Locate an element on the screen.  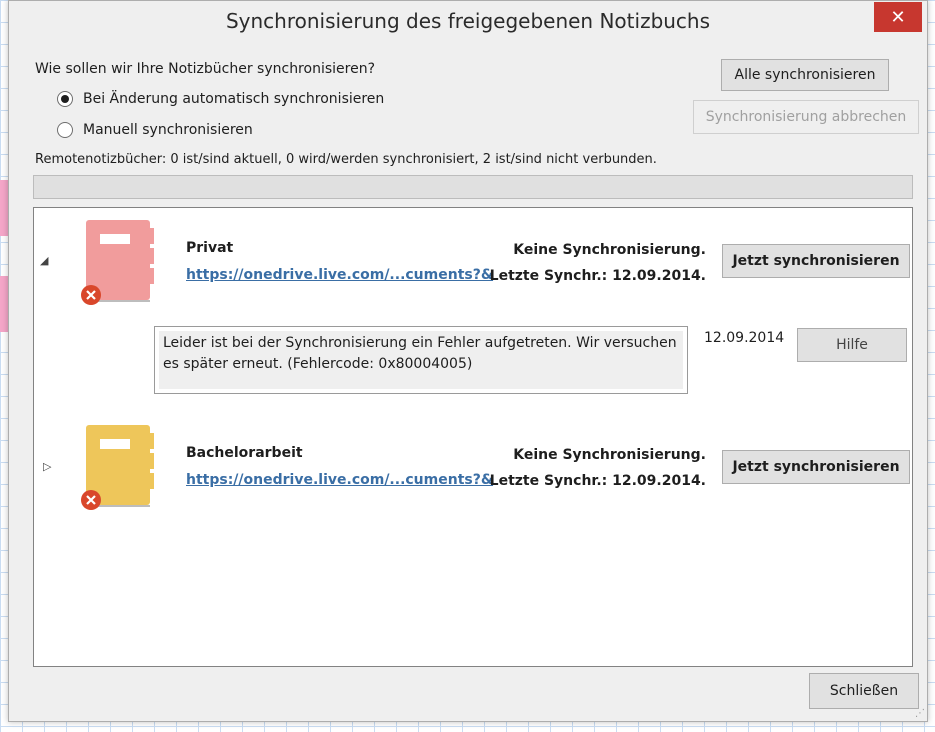
notebook-name: Privat is located at coordinates (210, 248).